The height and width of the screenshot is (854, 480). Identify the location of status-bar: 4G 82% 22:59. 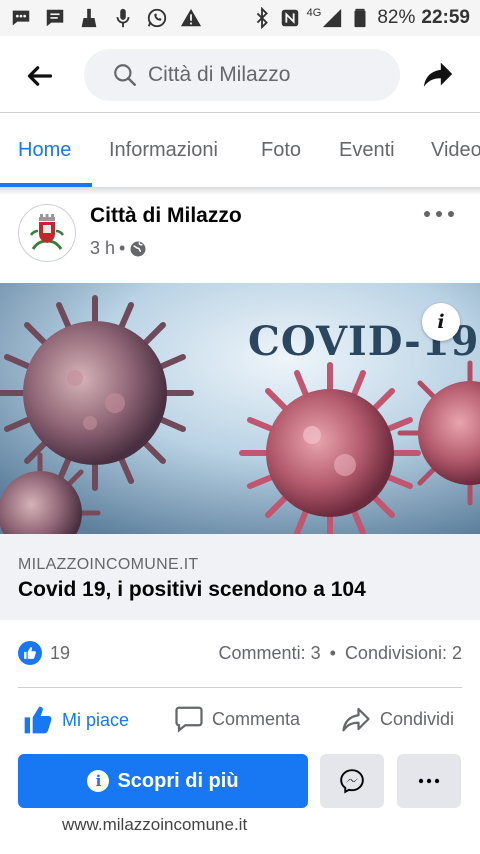
(240, 18).